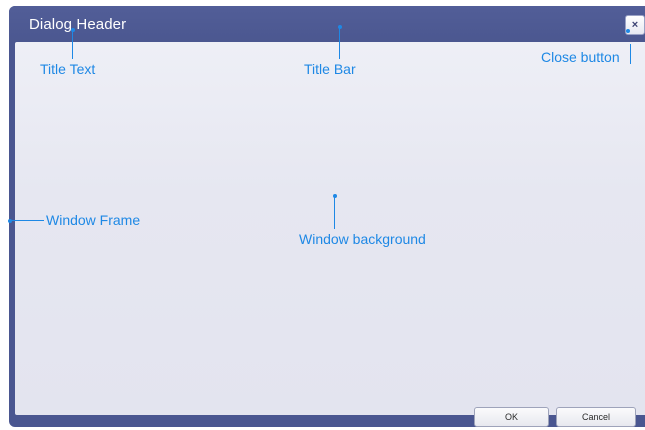 Image resolution: width=645 pixels, height=430 pixels. What do you see at coordinates (330, 69) in the screenshot?
I see `title-bar-annotation: Title Bar` at bounding box center [330, 69].